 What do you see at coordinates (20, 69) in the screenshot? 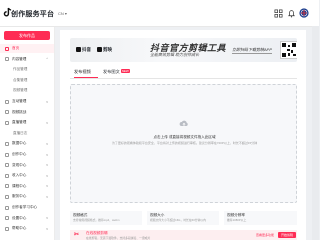
I see `sidebar-item-label: 作品管理` at bounding box center [20, 69].